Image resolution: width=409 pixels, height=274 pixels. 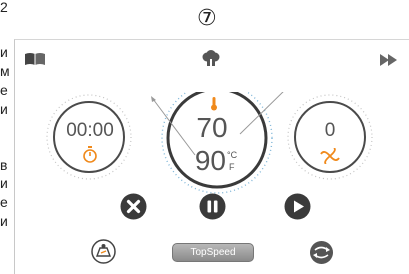 I want to click on current-temperature: 90, so click(x=210, y=160).